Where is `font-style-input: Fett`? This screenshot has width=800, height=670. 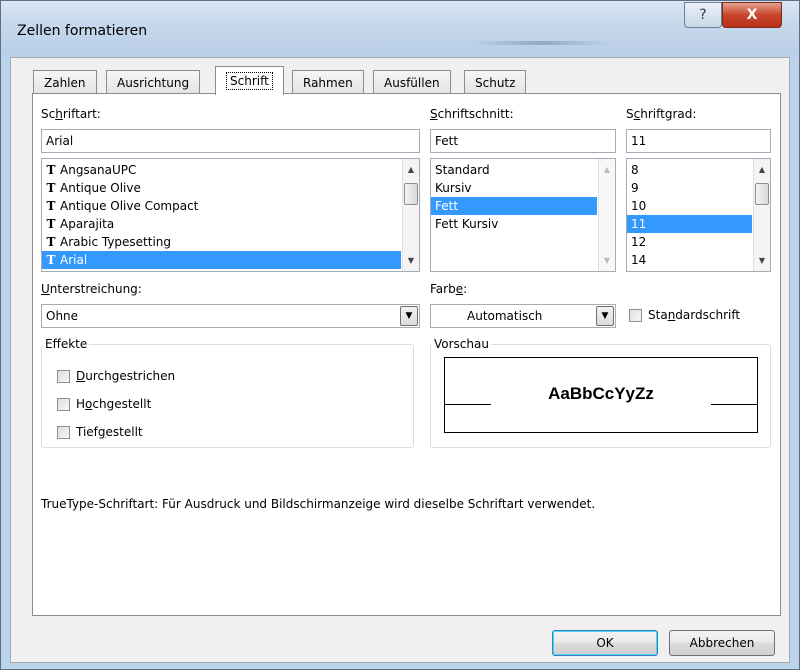
font-style-input: Fett is located at coordinates (523, 141).